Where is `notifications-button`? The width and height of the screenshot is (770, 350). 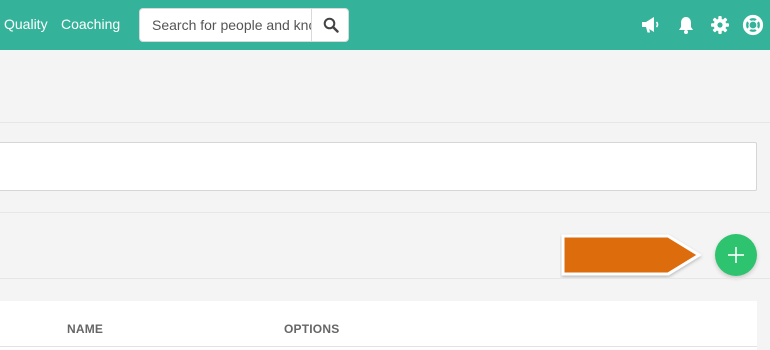 notifications-button is located at coordinates (686, 25).